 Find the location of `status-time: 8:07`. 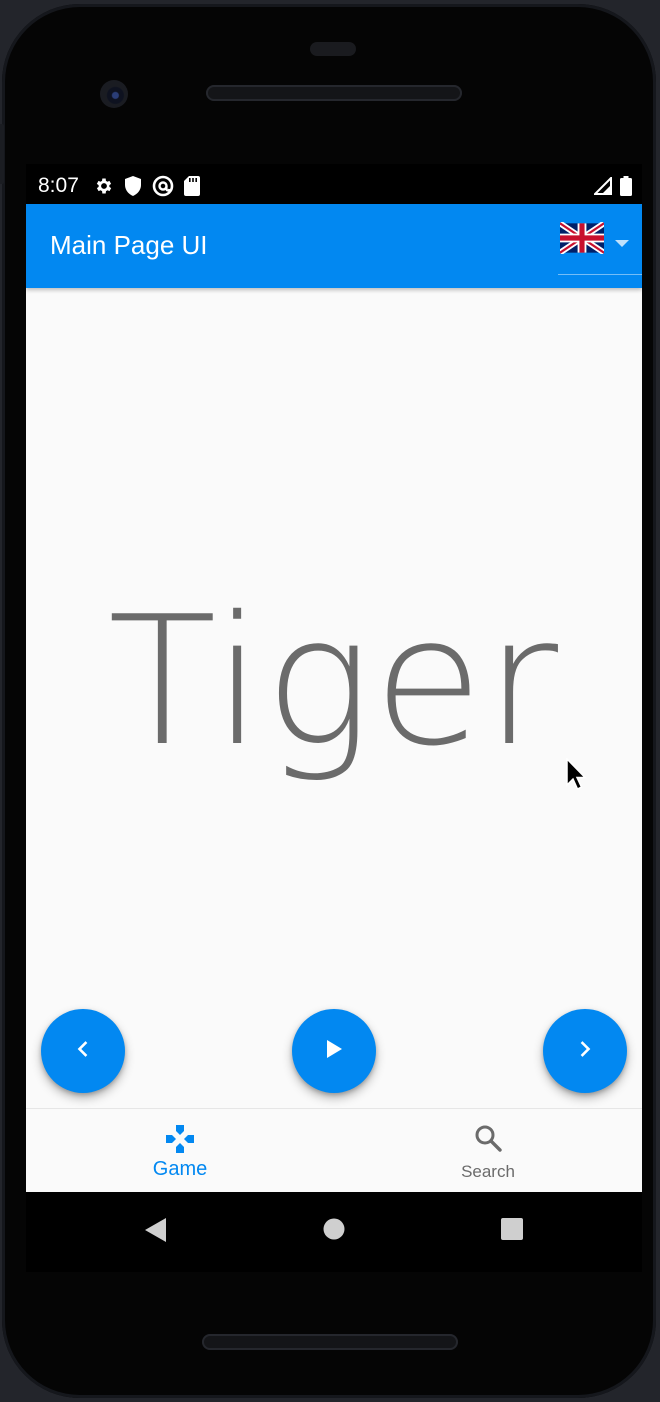

status-time: 8:07 is located at coordinates (58, 185).